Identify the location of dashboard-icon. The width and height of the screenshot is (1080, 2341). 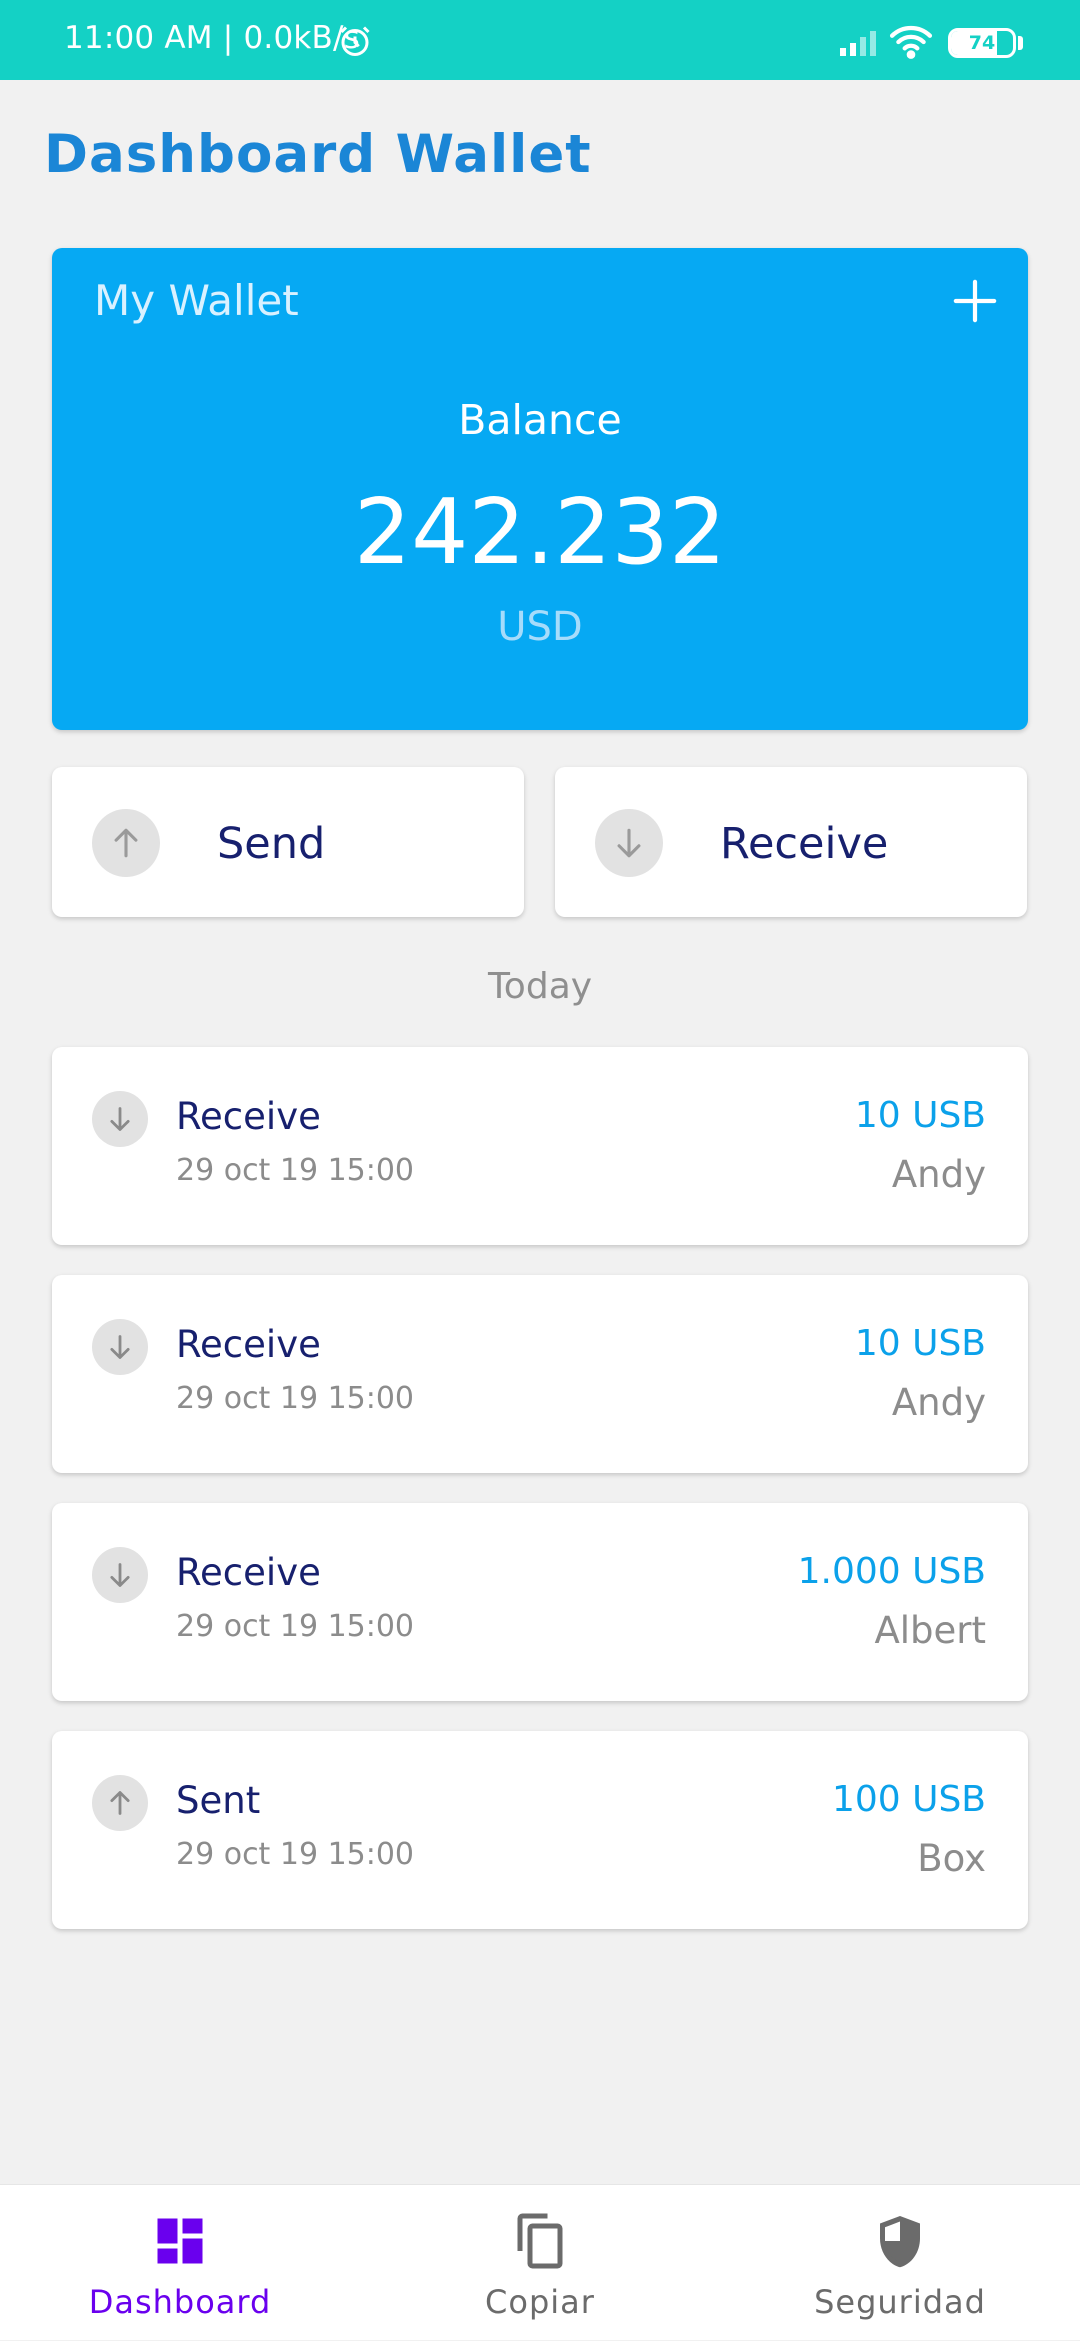
(180, 2241).